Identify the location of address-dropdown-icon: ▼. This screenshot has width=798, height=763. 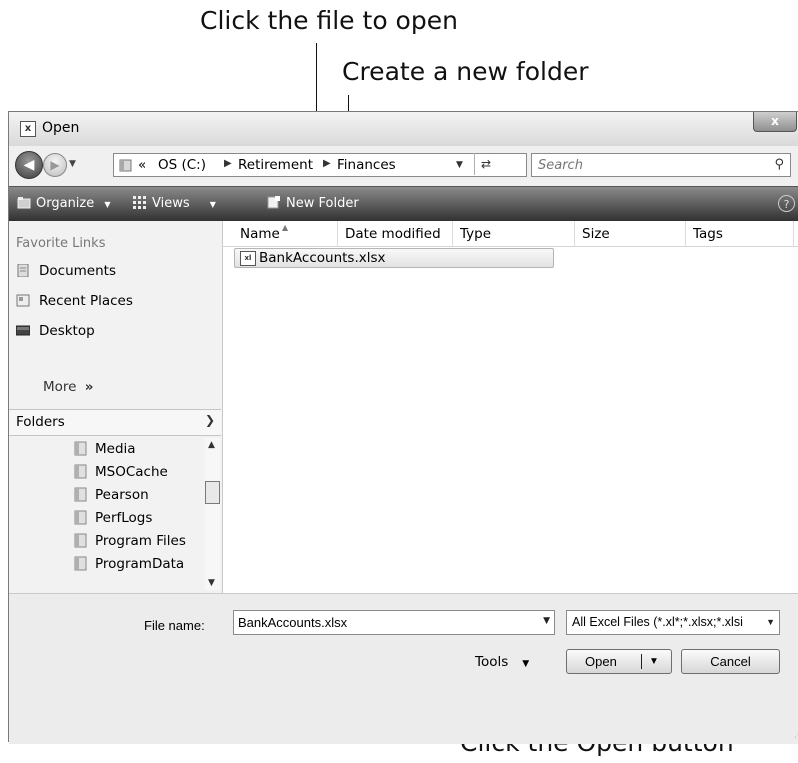
(459, 165).